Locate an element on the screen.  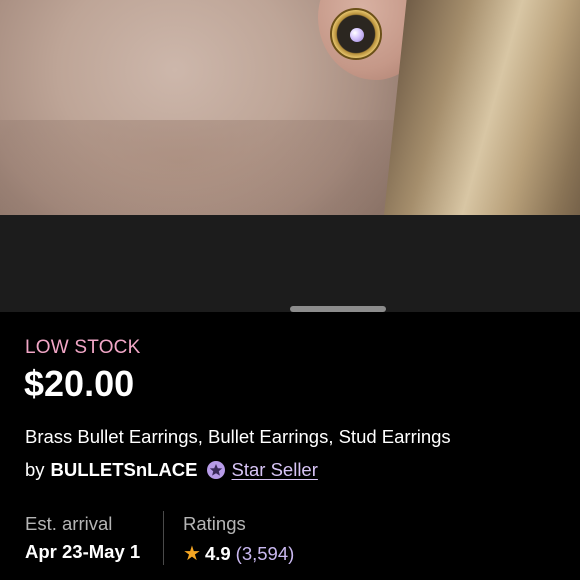
star-icon: ★ is located at coordinates (192, 554).